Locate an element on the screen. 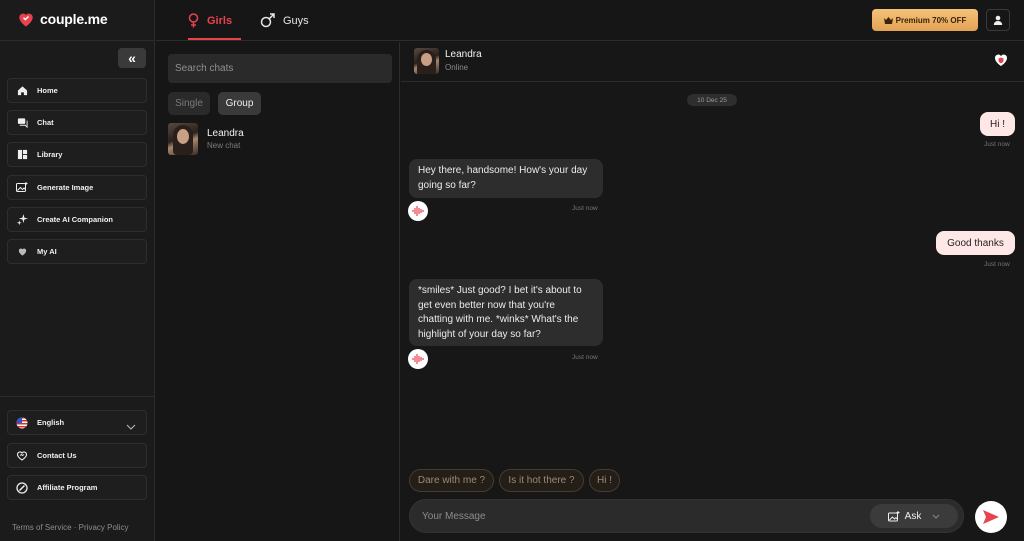 This screenshot has height=541, width=1024. logo-text: couple.me is located at coordinates (74, 19).